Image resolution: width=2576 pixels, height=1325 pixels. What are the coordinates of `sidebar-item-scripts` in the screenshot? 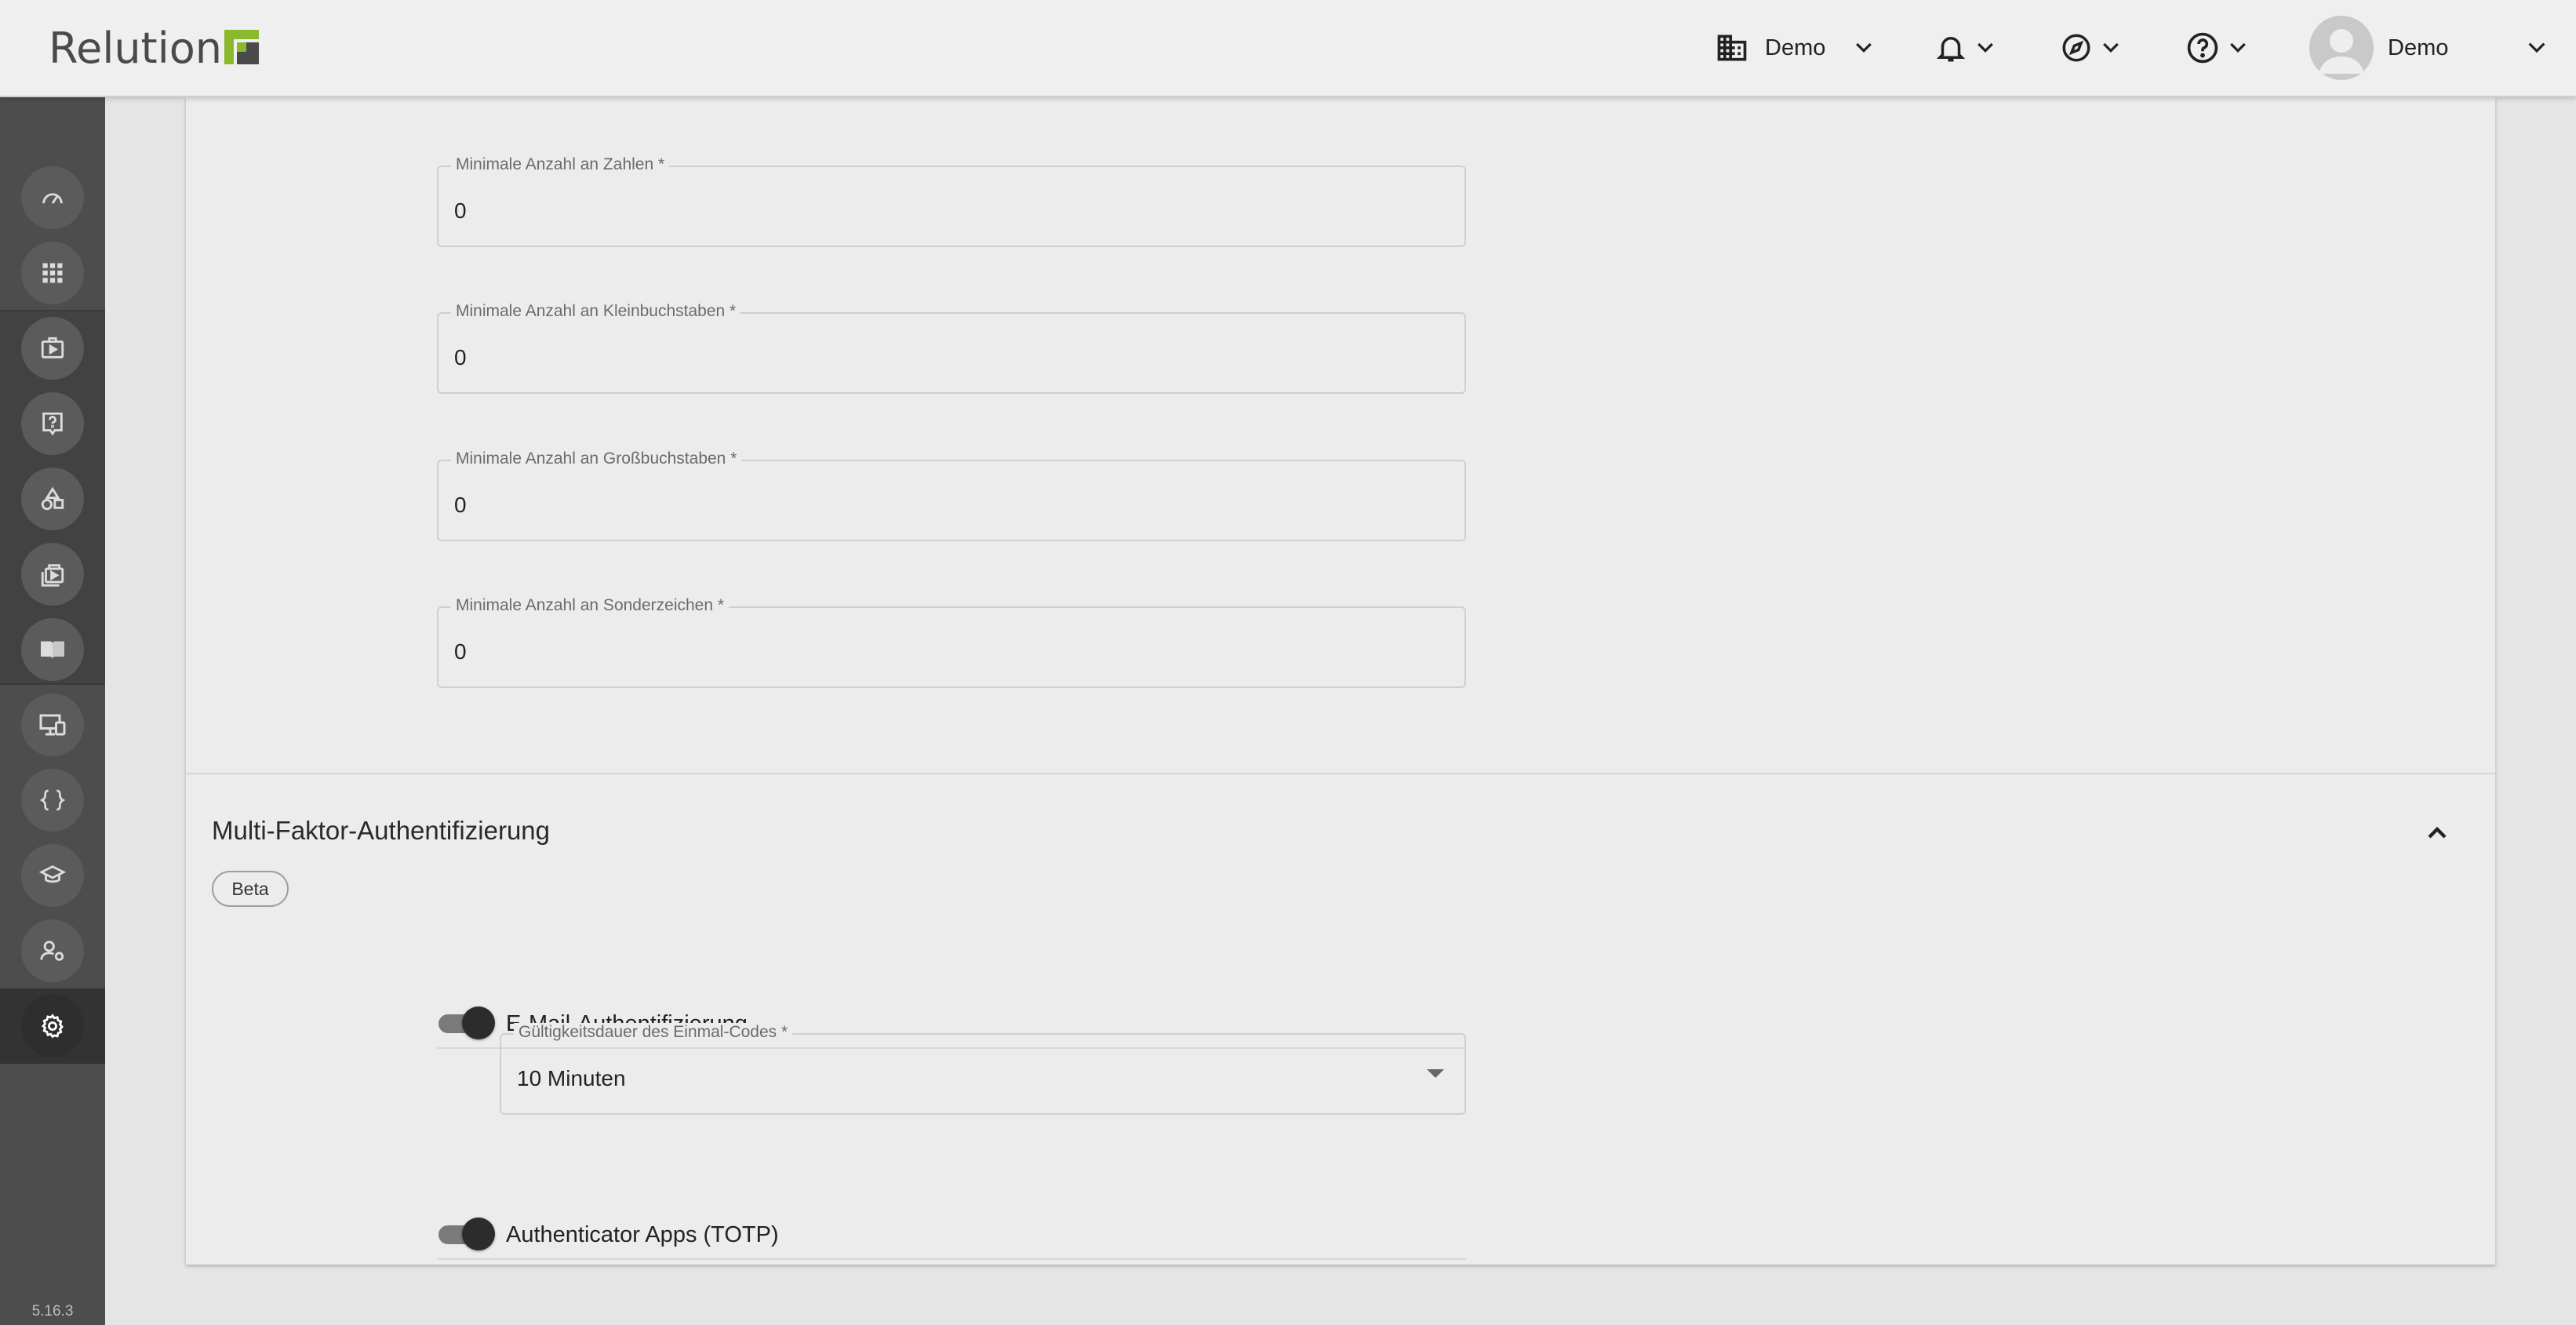 It's located at (52, 800).